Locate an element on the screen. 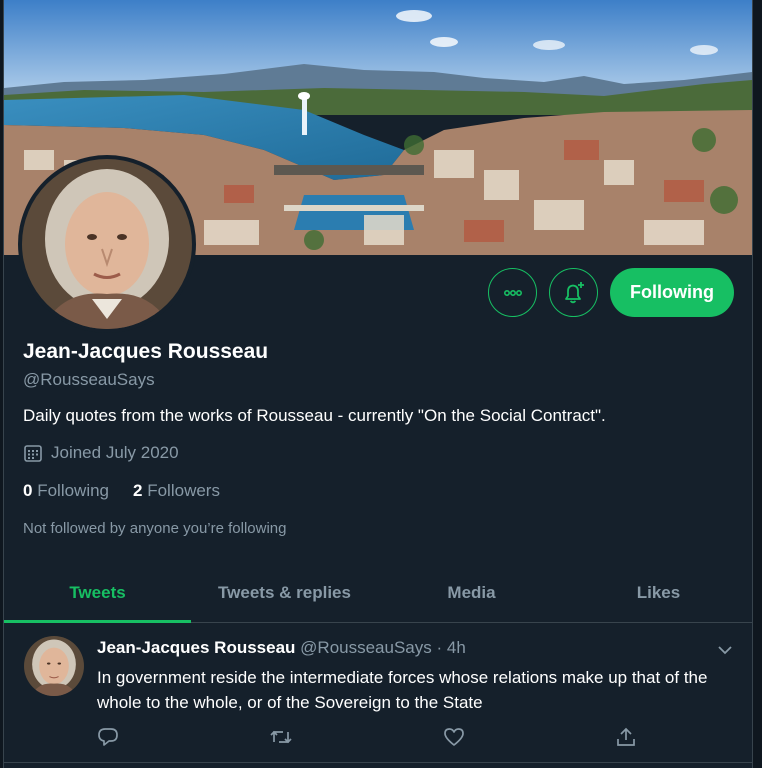  share-button is located at coordinates (626, 737).